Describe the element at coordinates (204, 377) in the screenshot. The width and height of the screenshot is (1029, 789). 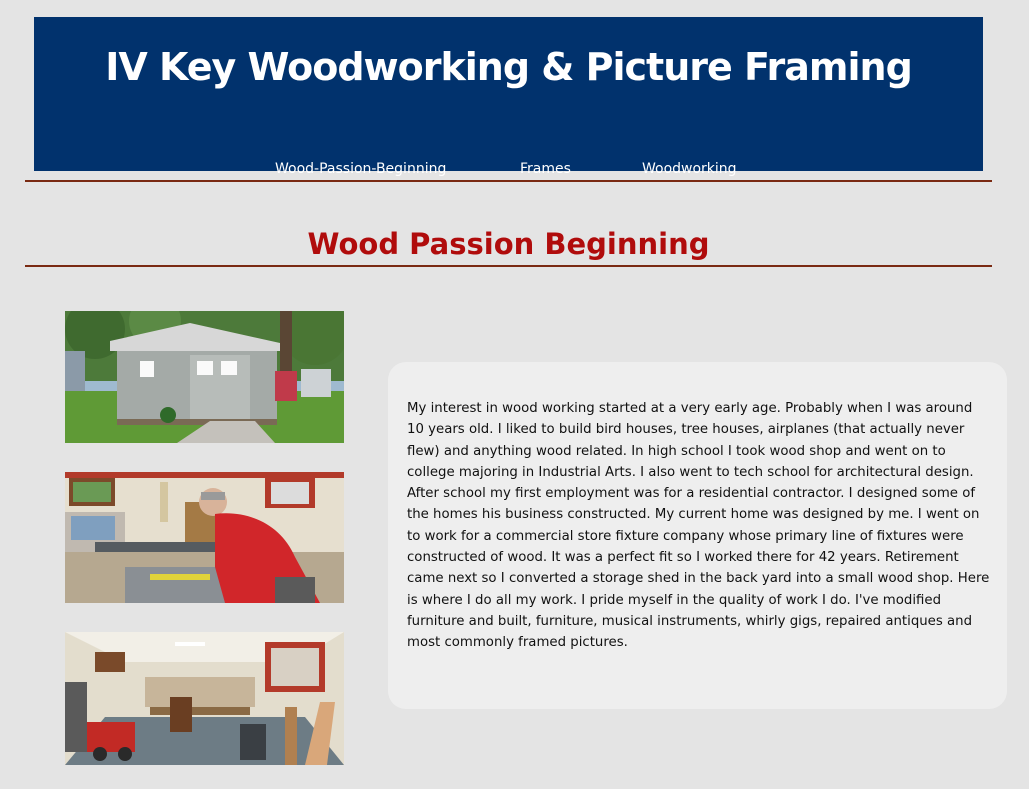
I see `shed-exterior-photo` at that location.